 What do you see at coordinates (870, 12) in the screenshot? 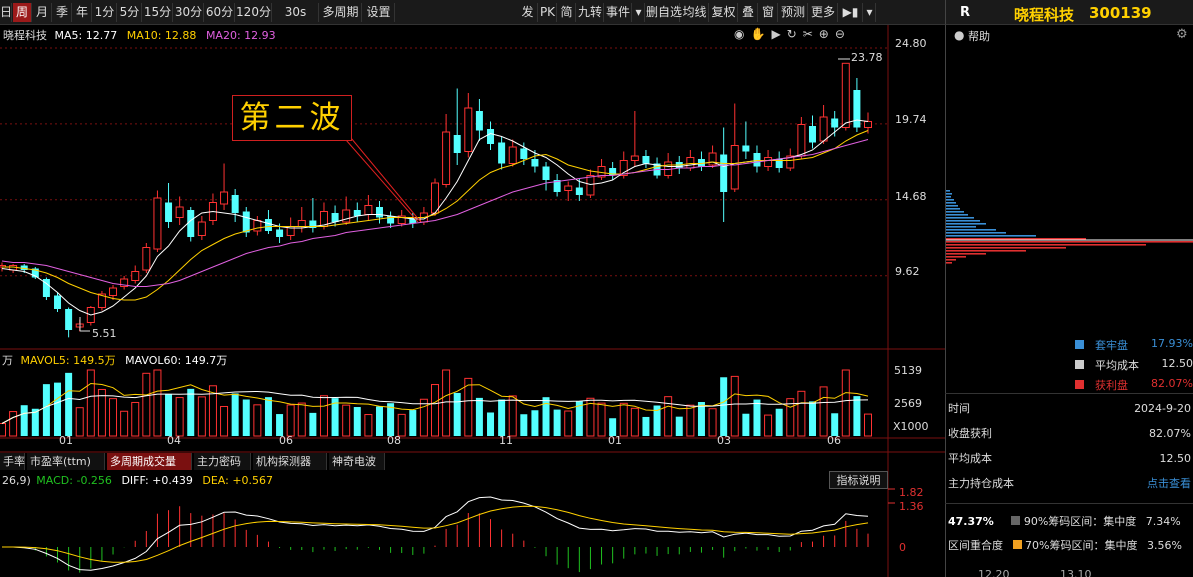
I see `tool-14-button: ▾` at bounding box center [870, 12].